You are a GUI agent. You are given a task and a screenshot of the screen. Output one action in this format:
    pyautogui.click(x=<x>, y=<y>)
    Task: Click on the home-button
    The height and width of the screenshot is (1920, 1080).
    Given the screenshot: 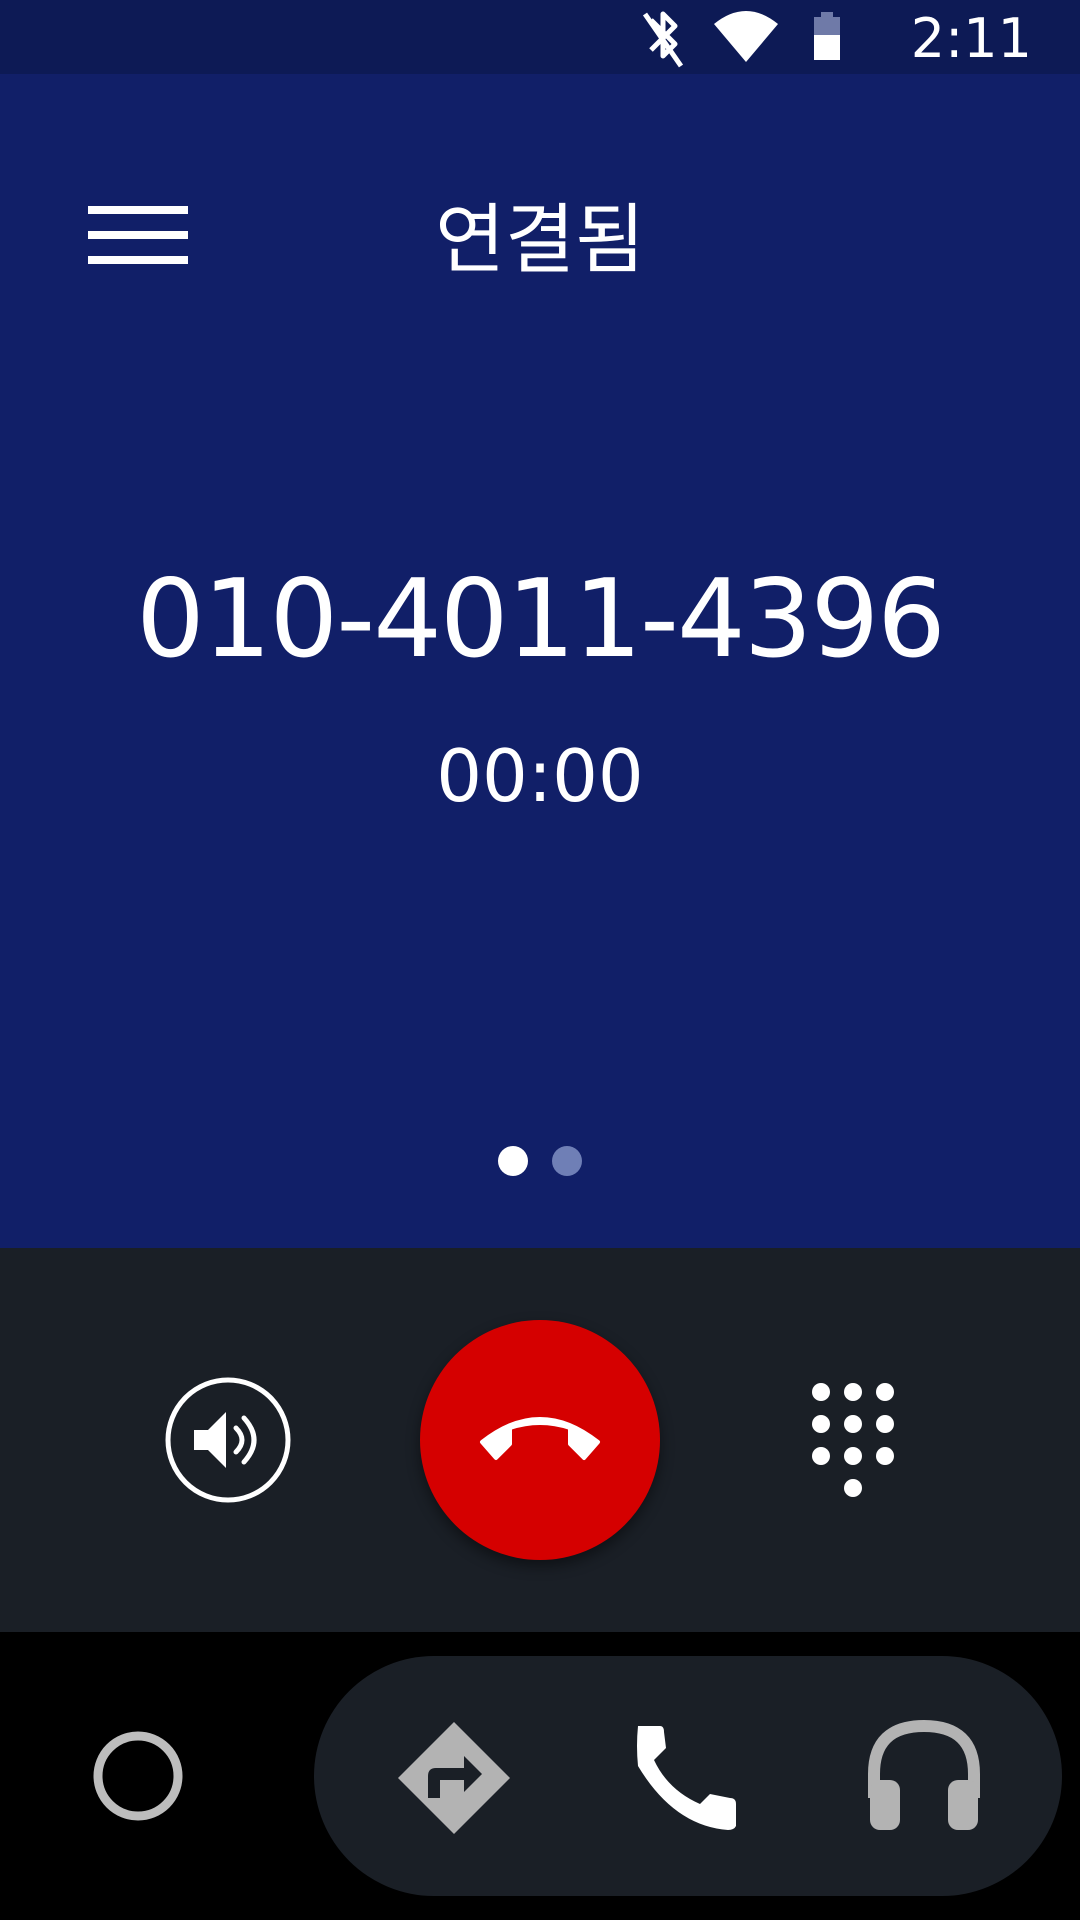 What is the action you would take?
    pyautogui.click(x=138, y=1776)
    